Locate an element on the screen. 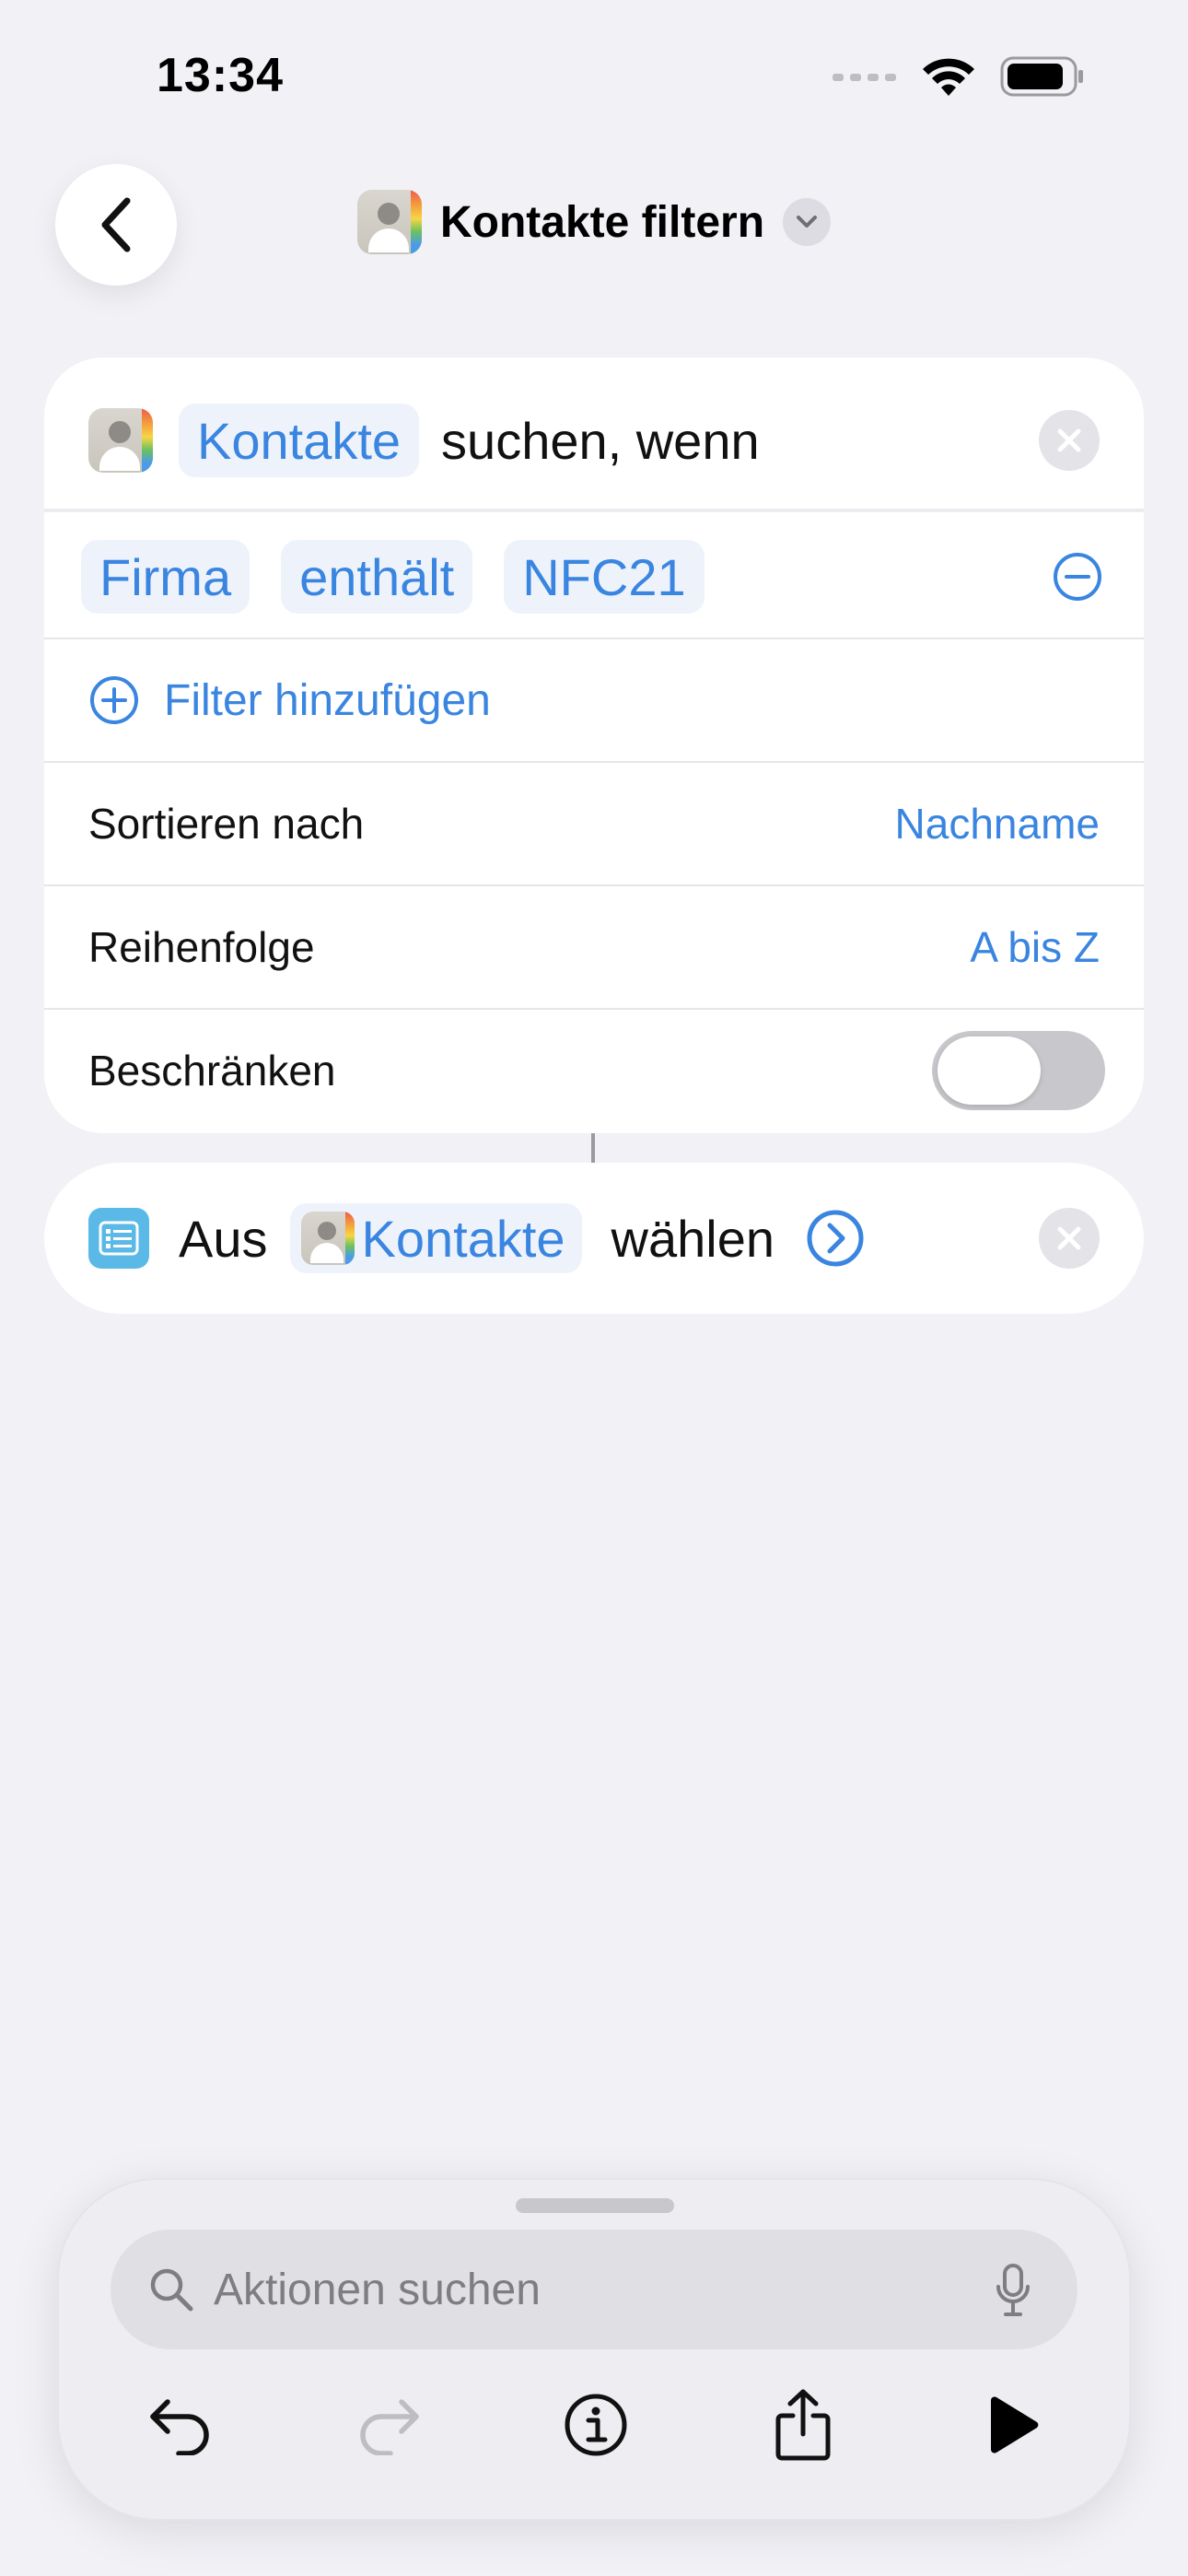  chevron-down-icon is located at coordinates (807, 222).